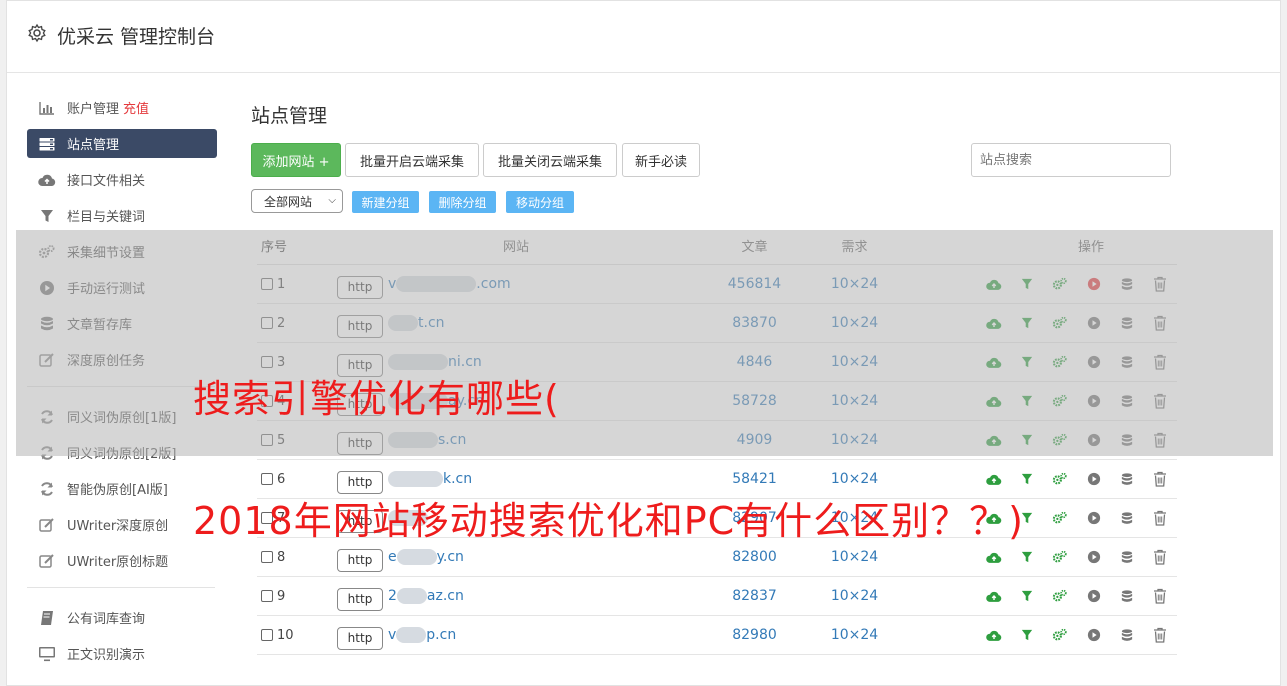  What do you see at coordinates (550, 160) in the screenshot?
I see `batch-disable-cloud-button: 批量关闭云端采集` at bounding box center [550, 160].